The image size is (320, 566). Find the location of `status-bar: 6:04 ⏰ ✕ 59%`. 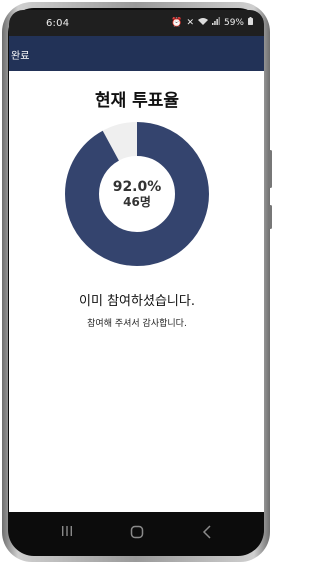

status-bar: 6:04 ⏰ ✕ 59% is located at coordinates (136, 23).